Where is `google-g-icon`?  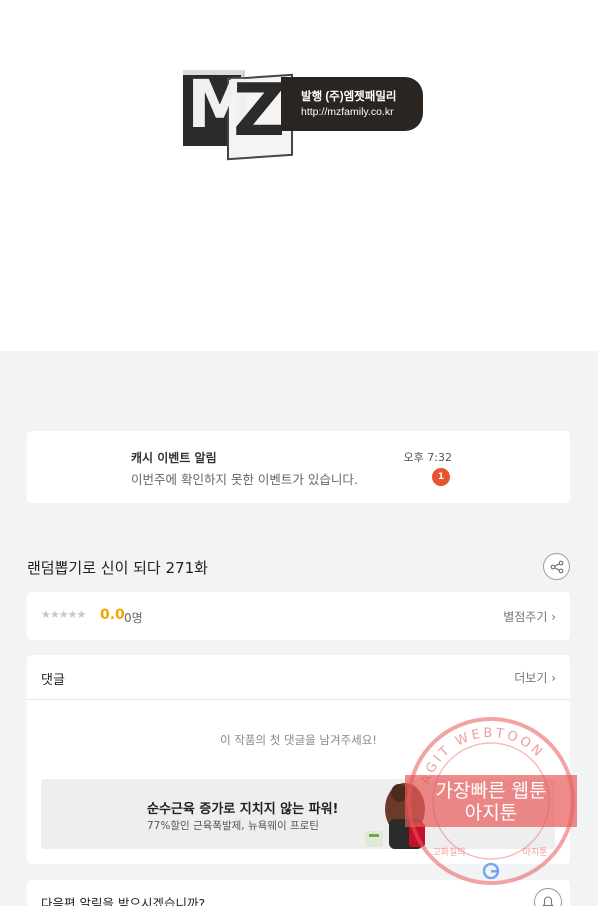 google-g-icon is located at coordinates (491, 871).